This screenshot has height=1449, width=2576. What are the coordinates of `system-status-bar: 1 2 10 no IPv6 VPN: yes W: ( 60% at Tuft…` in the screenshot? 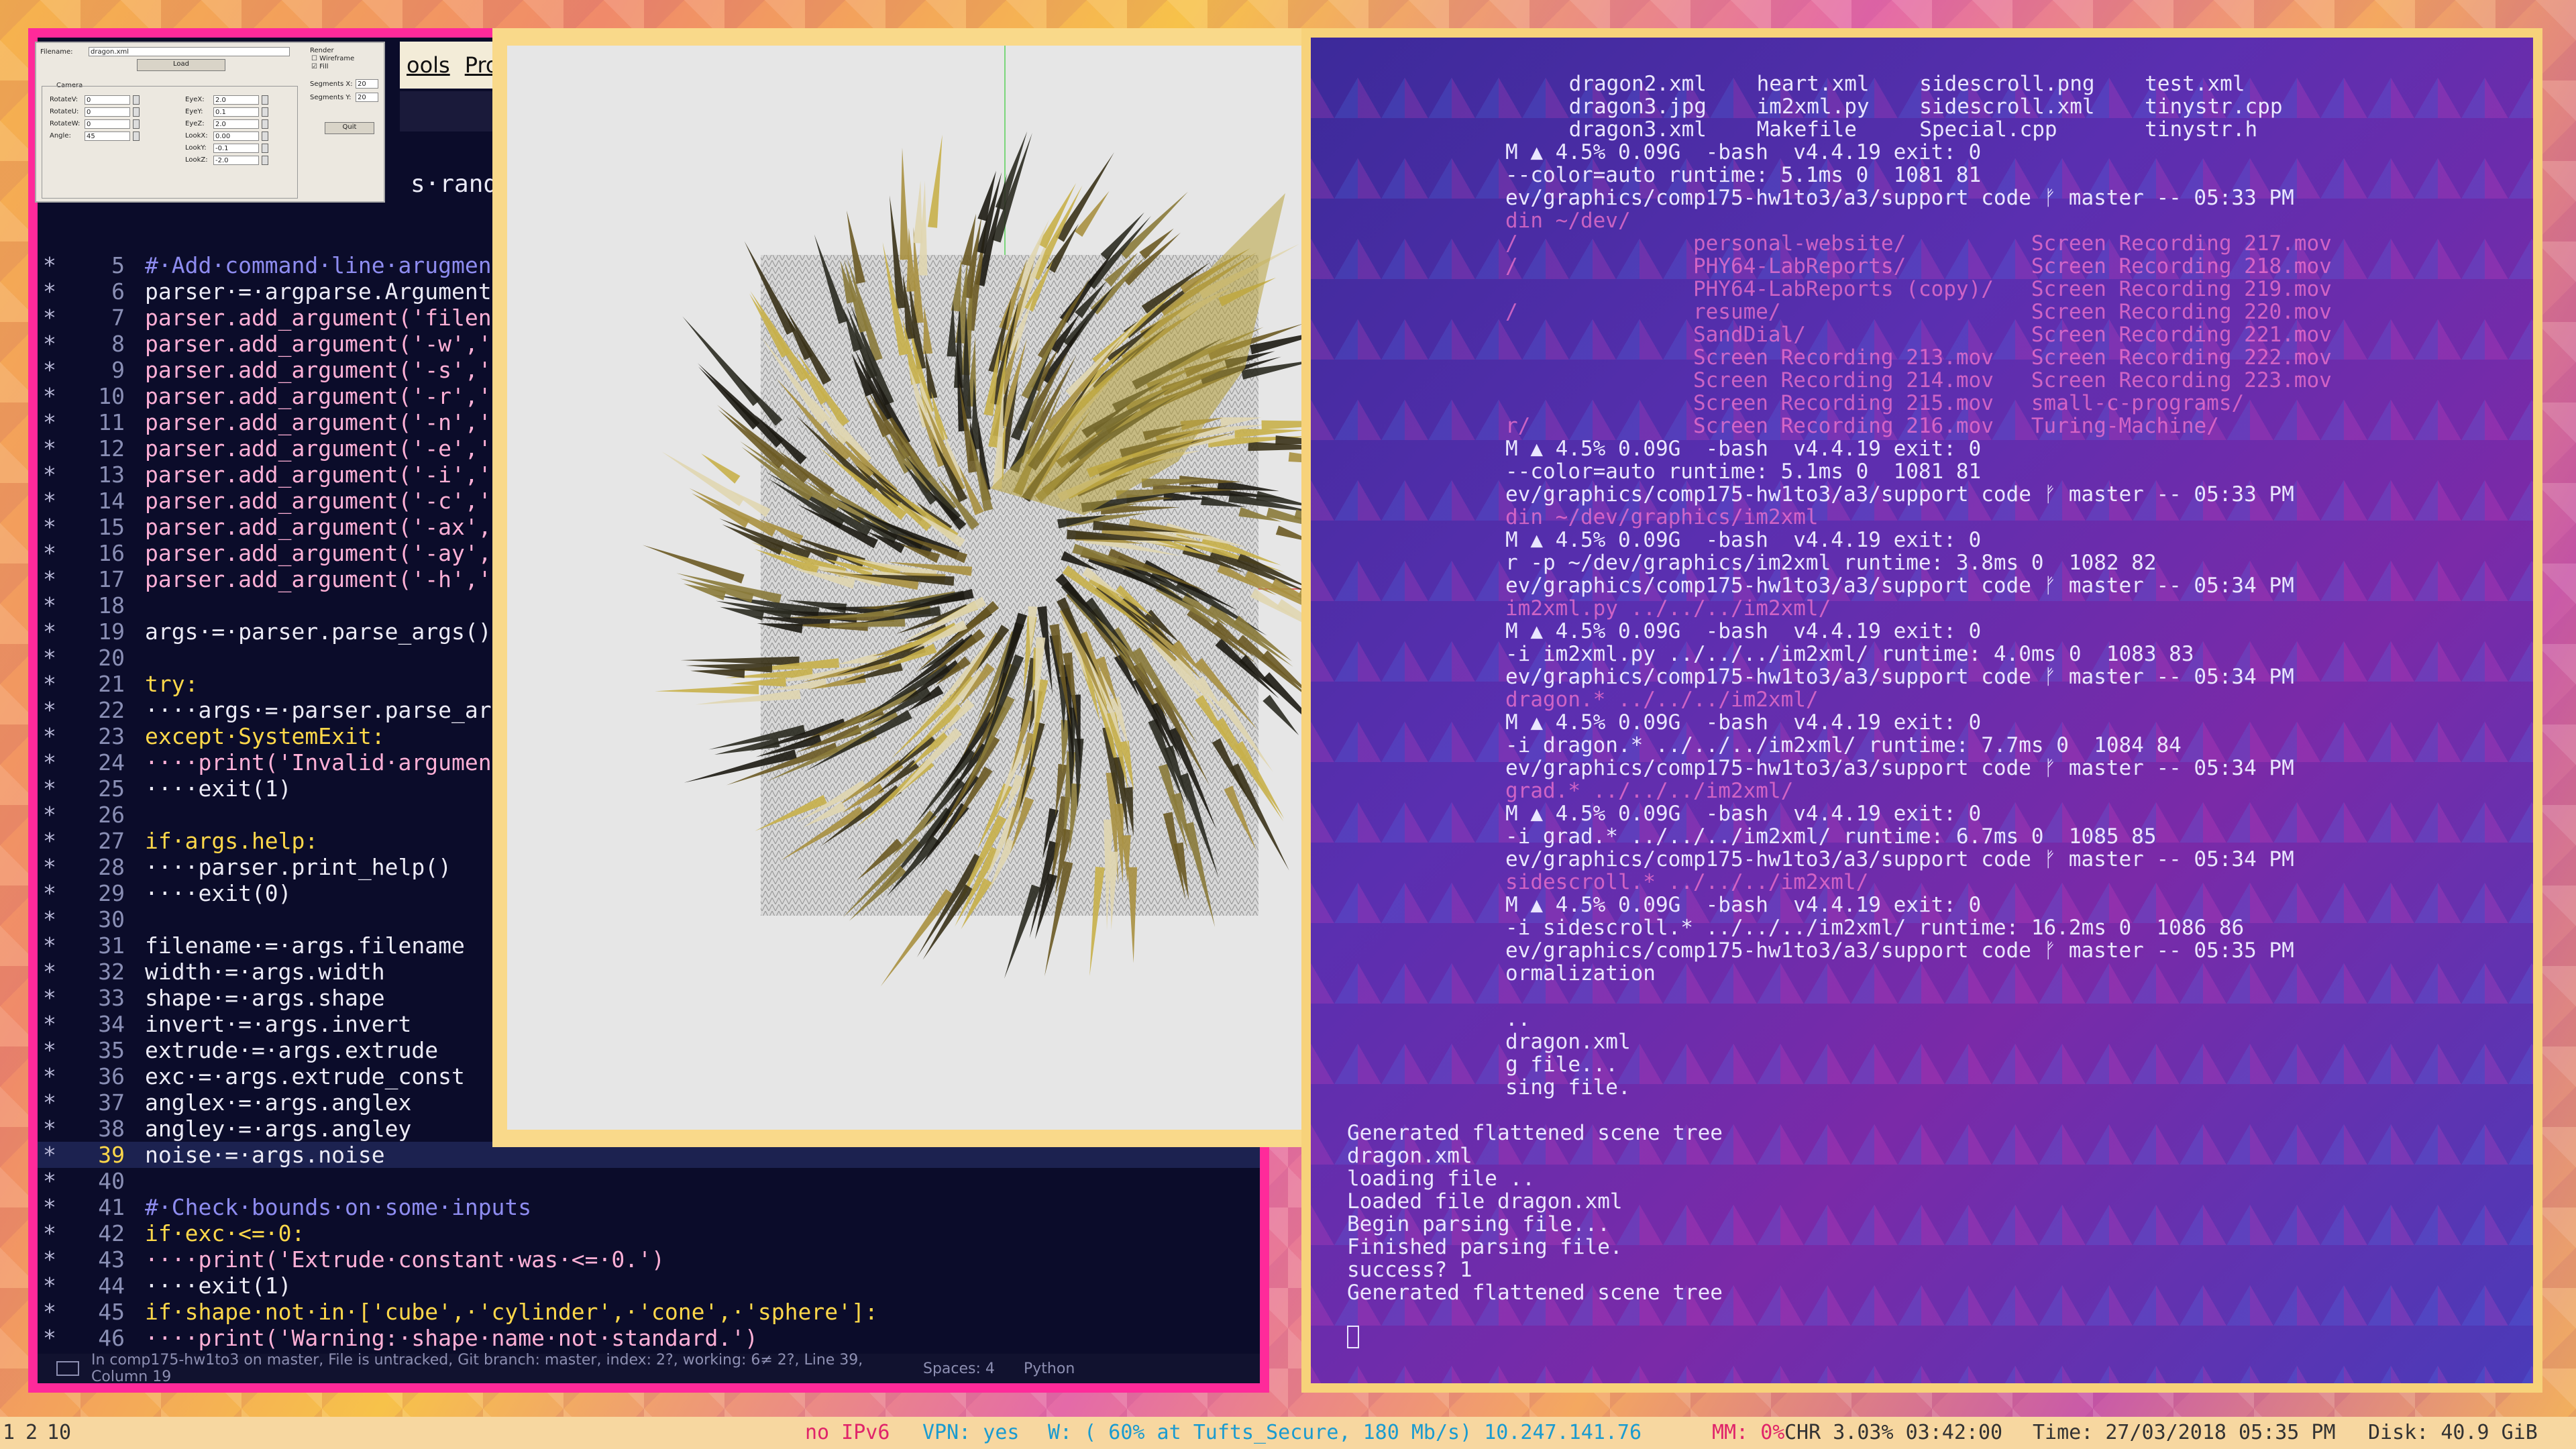 It's located at (1288, 1433).